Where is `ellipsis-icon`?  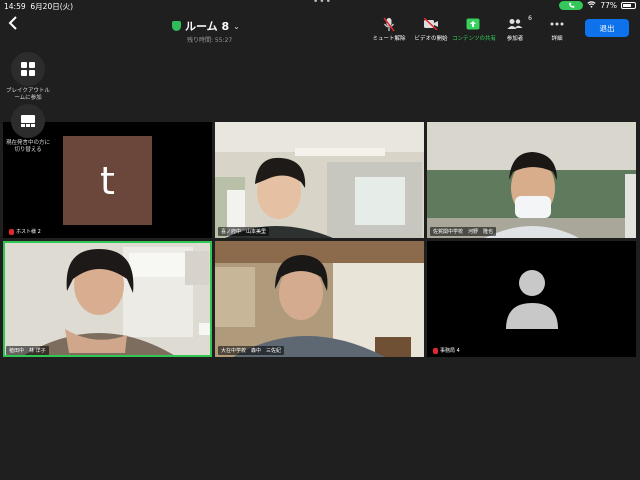 ellipsis-icon is located at coordinates (557, 24).